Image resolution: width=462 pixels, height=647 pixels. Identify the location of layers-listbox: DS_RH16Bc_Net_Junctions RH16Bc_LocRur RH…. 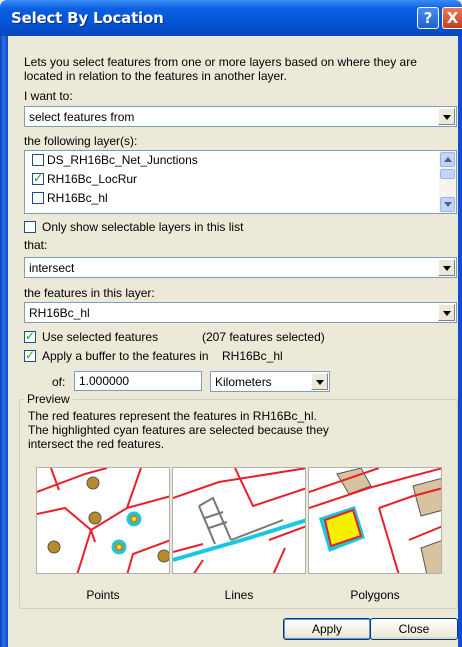
(240, 182).